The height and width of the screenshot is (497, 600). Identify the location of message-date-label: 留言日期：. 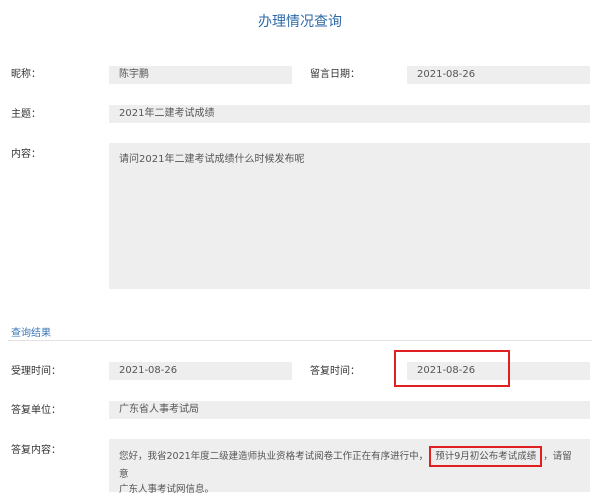
(335, 74).